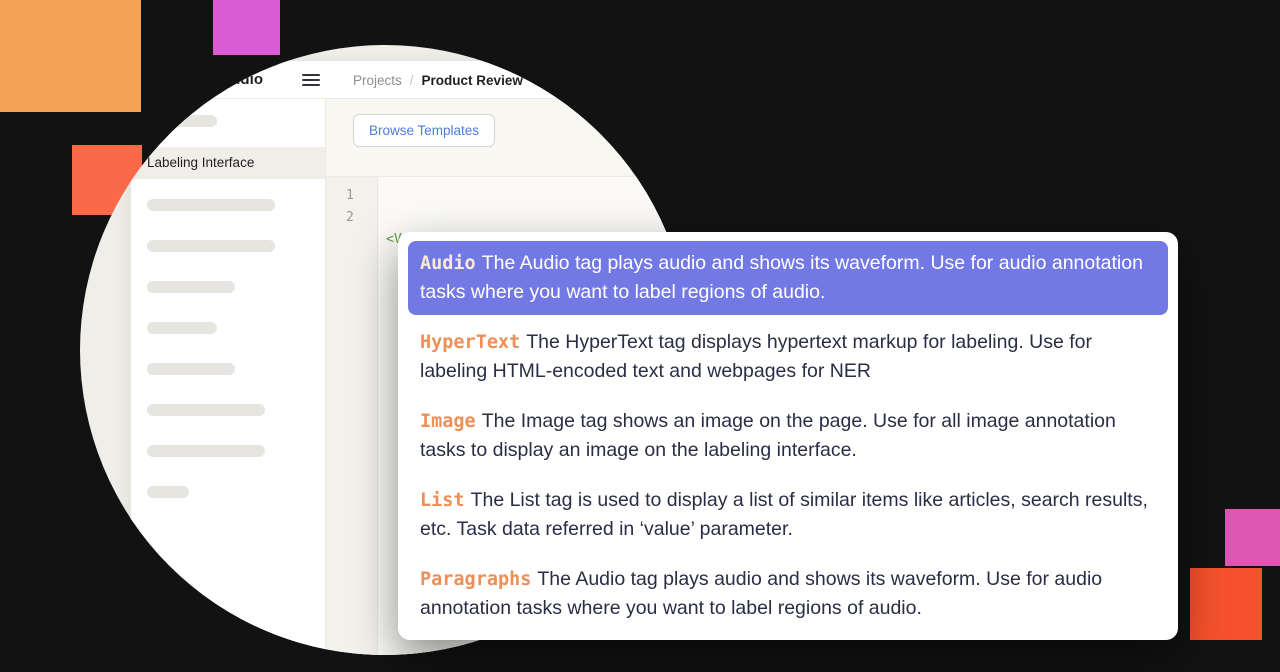 This screenshot has width=1280, height=672. What do you see at coordinates (1252, 537) in the screenshot?
I see `decor-square-pink-right` at bounding box center [1252, 537].